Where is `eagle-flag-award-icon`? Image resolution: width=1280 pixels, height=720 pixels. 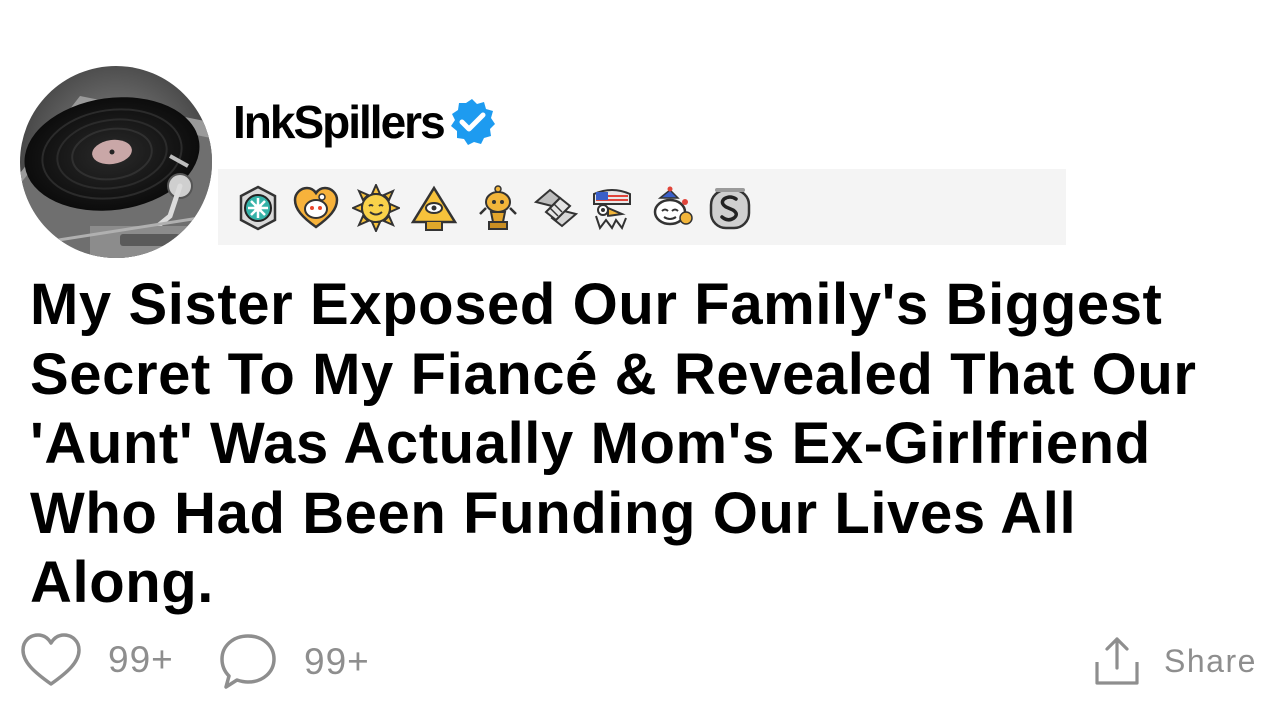 eagle-flag-award-icon is located at coordinates (612, 208).